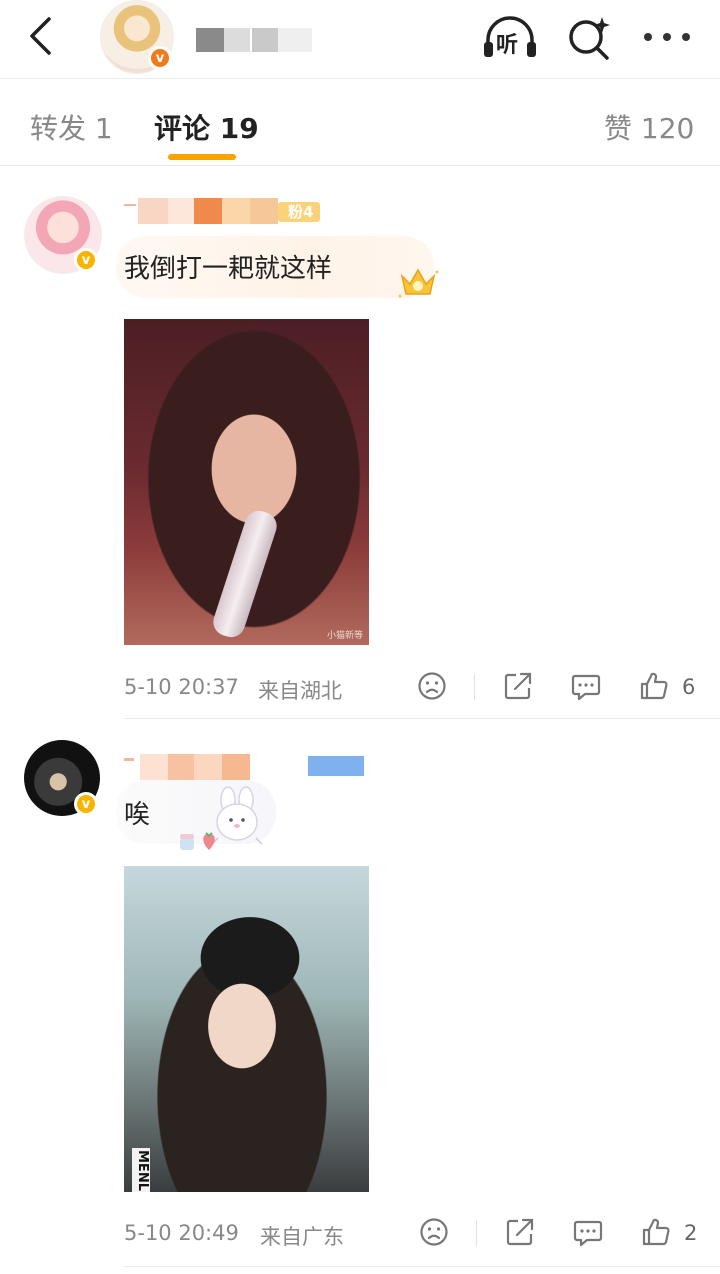  I want to click on image-watermark: 小猫新等, so click(344, 636).